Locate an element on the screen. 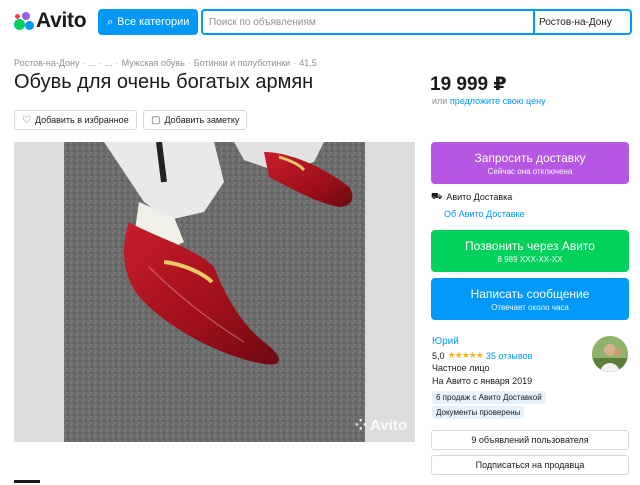 The height and width of the screenshot is (485, 640). message-sub: Отвечает около часа is located at coordinates (530, 307).